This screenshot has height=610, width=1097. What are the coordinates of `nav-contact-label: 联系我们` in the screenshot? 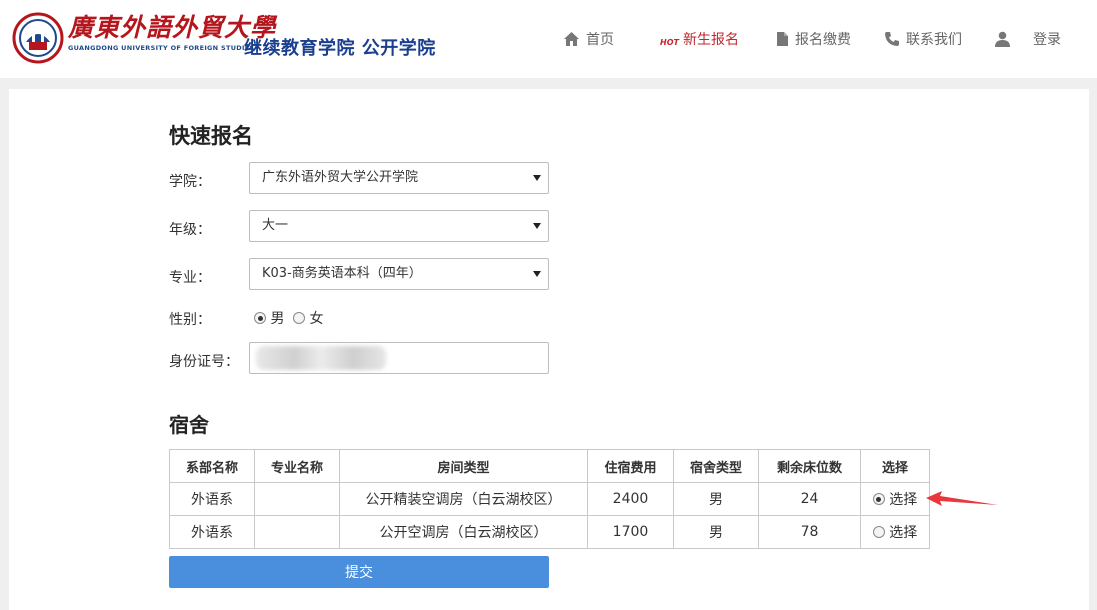 It's located at (934, 40).